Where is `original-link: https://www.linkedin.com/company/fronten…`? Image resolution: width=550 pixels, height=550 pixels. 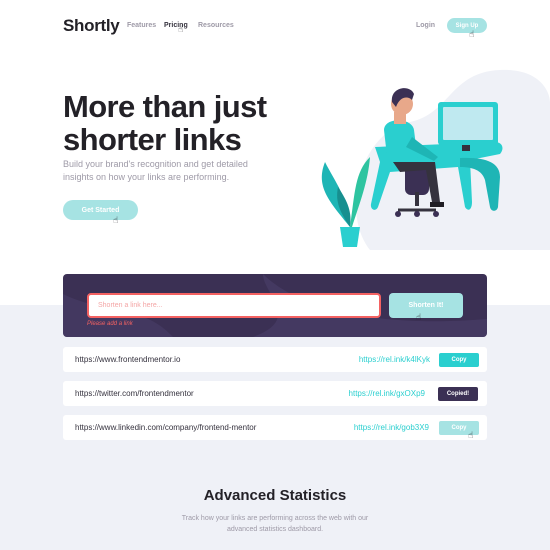 original-link: https://www.linkedin.com/company/fronten… is located at coordinates (166, 427).